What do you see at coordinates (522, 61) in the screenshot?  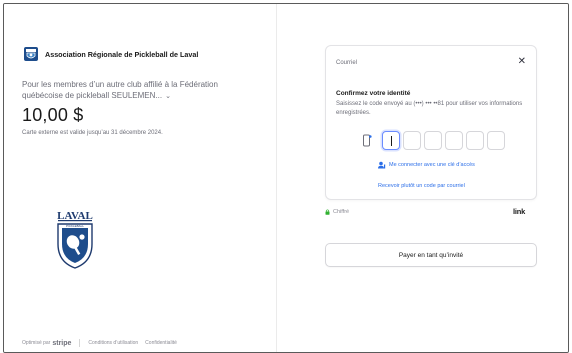 I see `close-icon: ✕` at bounding box center [522, 61].